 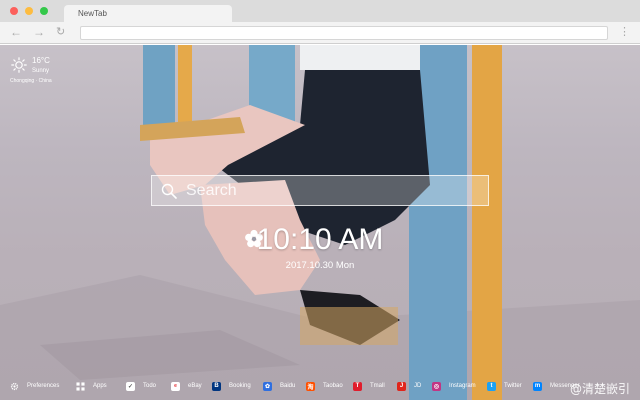 I want to click on baidu-icon: ✿, so click(x=267, y=386).